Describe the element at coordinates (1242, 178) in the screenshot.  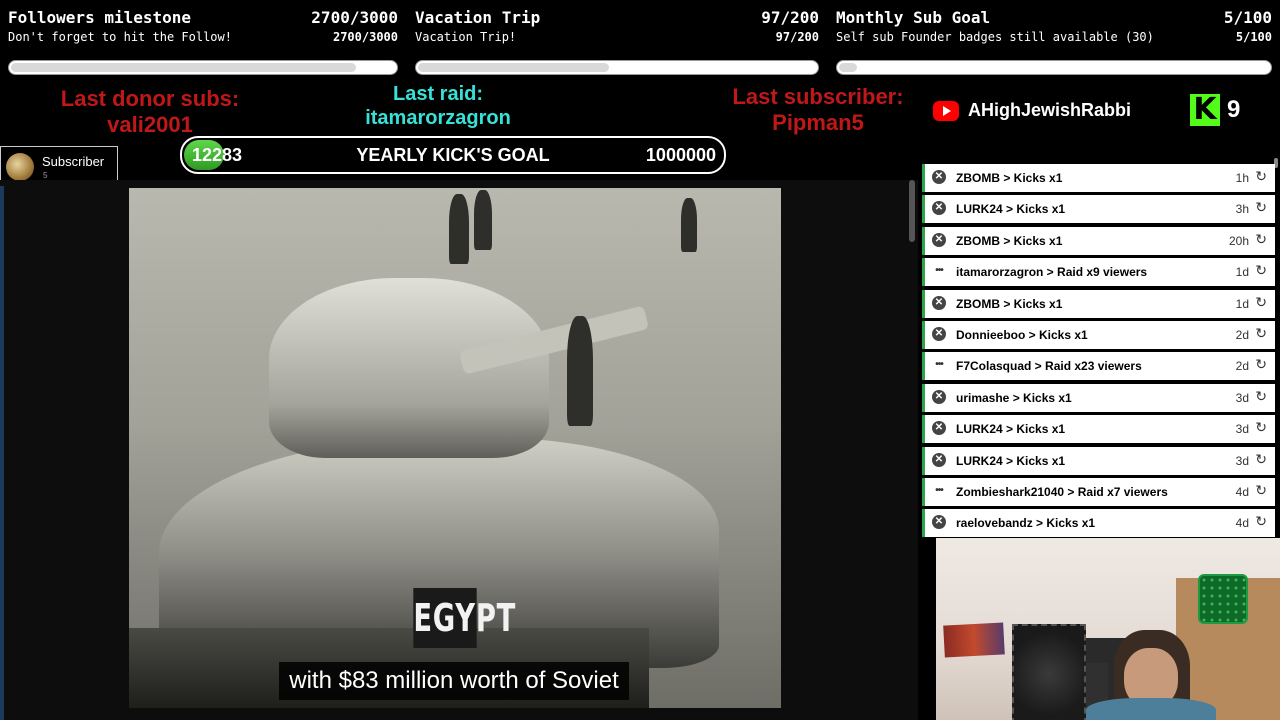
I see `event-time: 1h` at that location.